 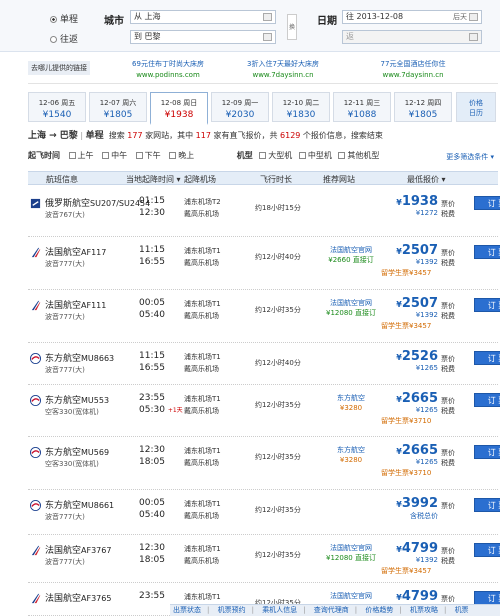 What do you see at coordinates (114, 155) in the screenshot?
I see `filter-noon: 中午` at bounding box center [114, 155].